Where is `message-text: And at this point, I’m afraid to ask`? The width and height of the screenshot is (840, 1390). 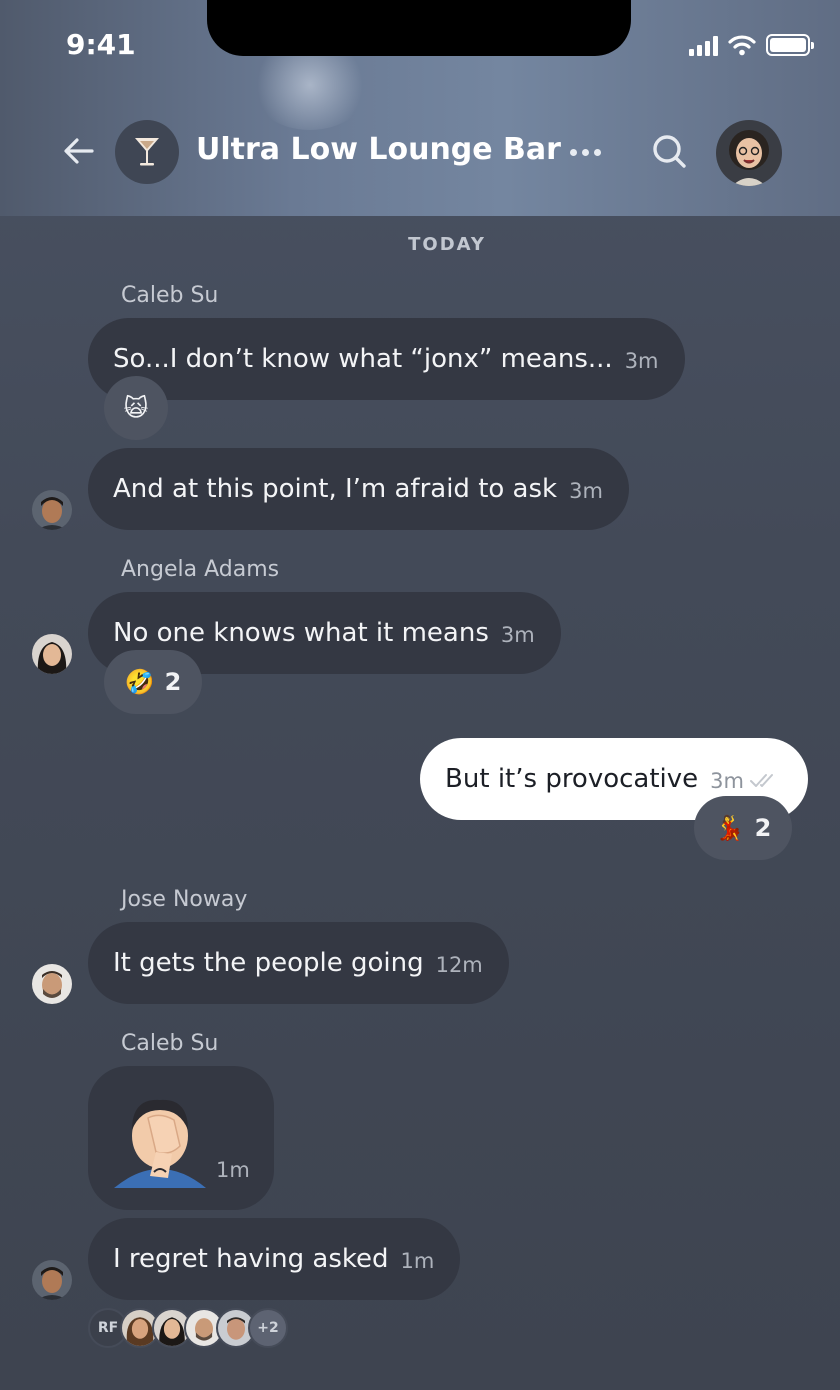 message-text: And at this point, I’m afraid to ask is located at coordinates (335, 489).